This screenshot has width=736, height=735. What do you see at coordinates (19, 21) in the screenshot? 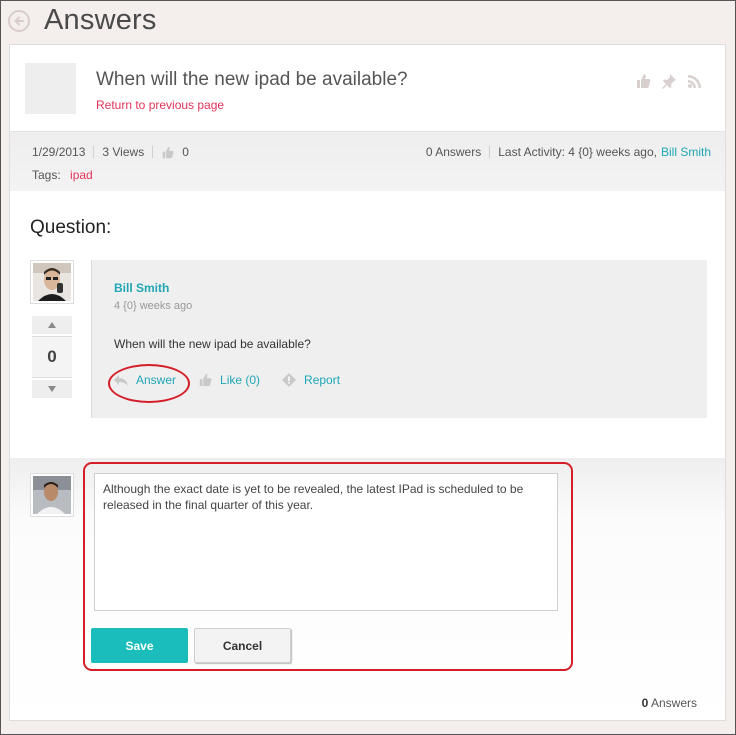
I see `back-arrow-icon` at bounding box center [19, 21].